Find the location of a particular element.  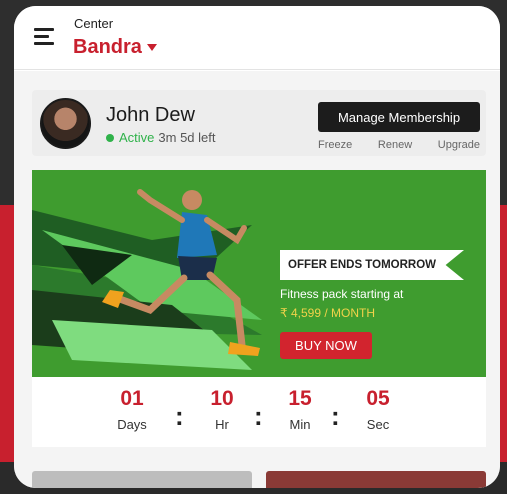

center-label: Center is located at coordinates (94, 23).